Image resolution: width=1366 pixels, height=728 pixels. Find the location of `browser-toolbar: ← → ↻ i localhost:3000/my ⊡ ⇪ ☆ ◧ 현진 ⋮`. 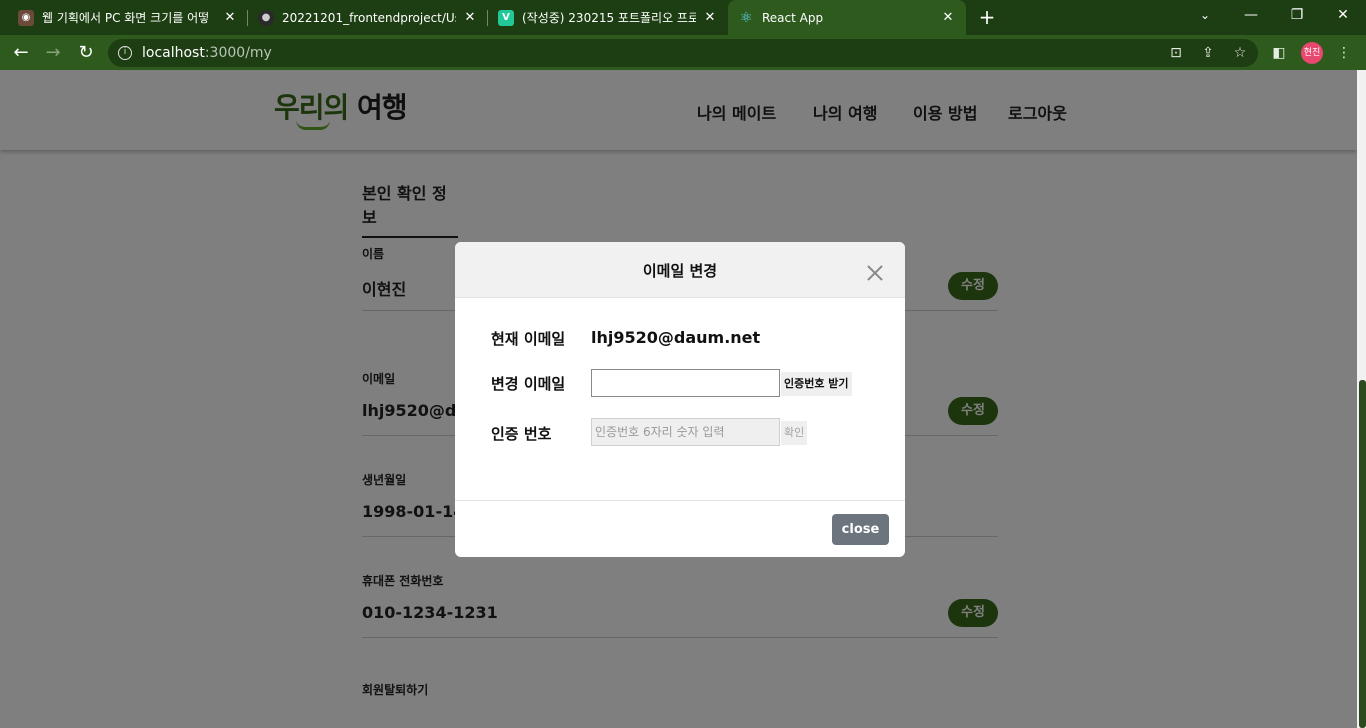

browser-toolbar: ← → ↻ i localhost:3000/my ⊡ ⇪ ☆ ◧ 현진 ⋮ is located at coordinates (683, 52).